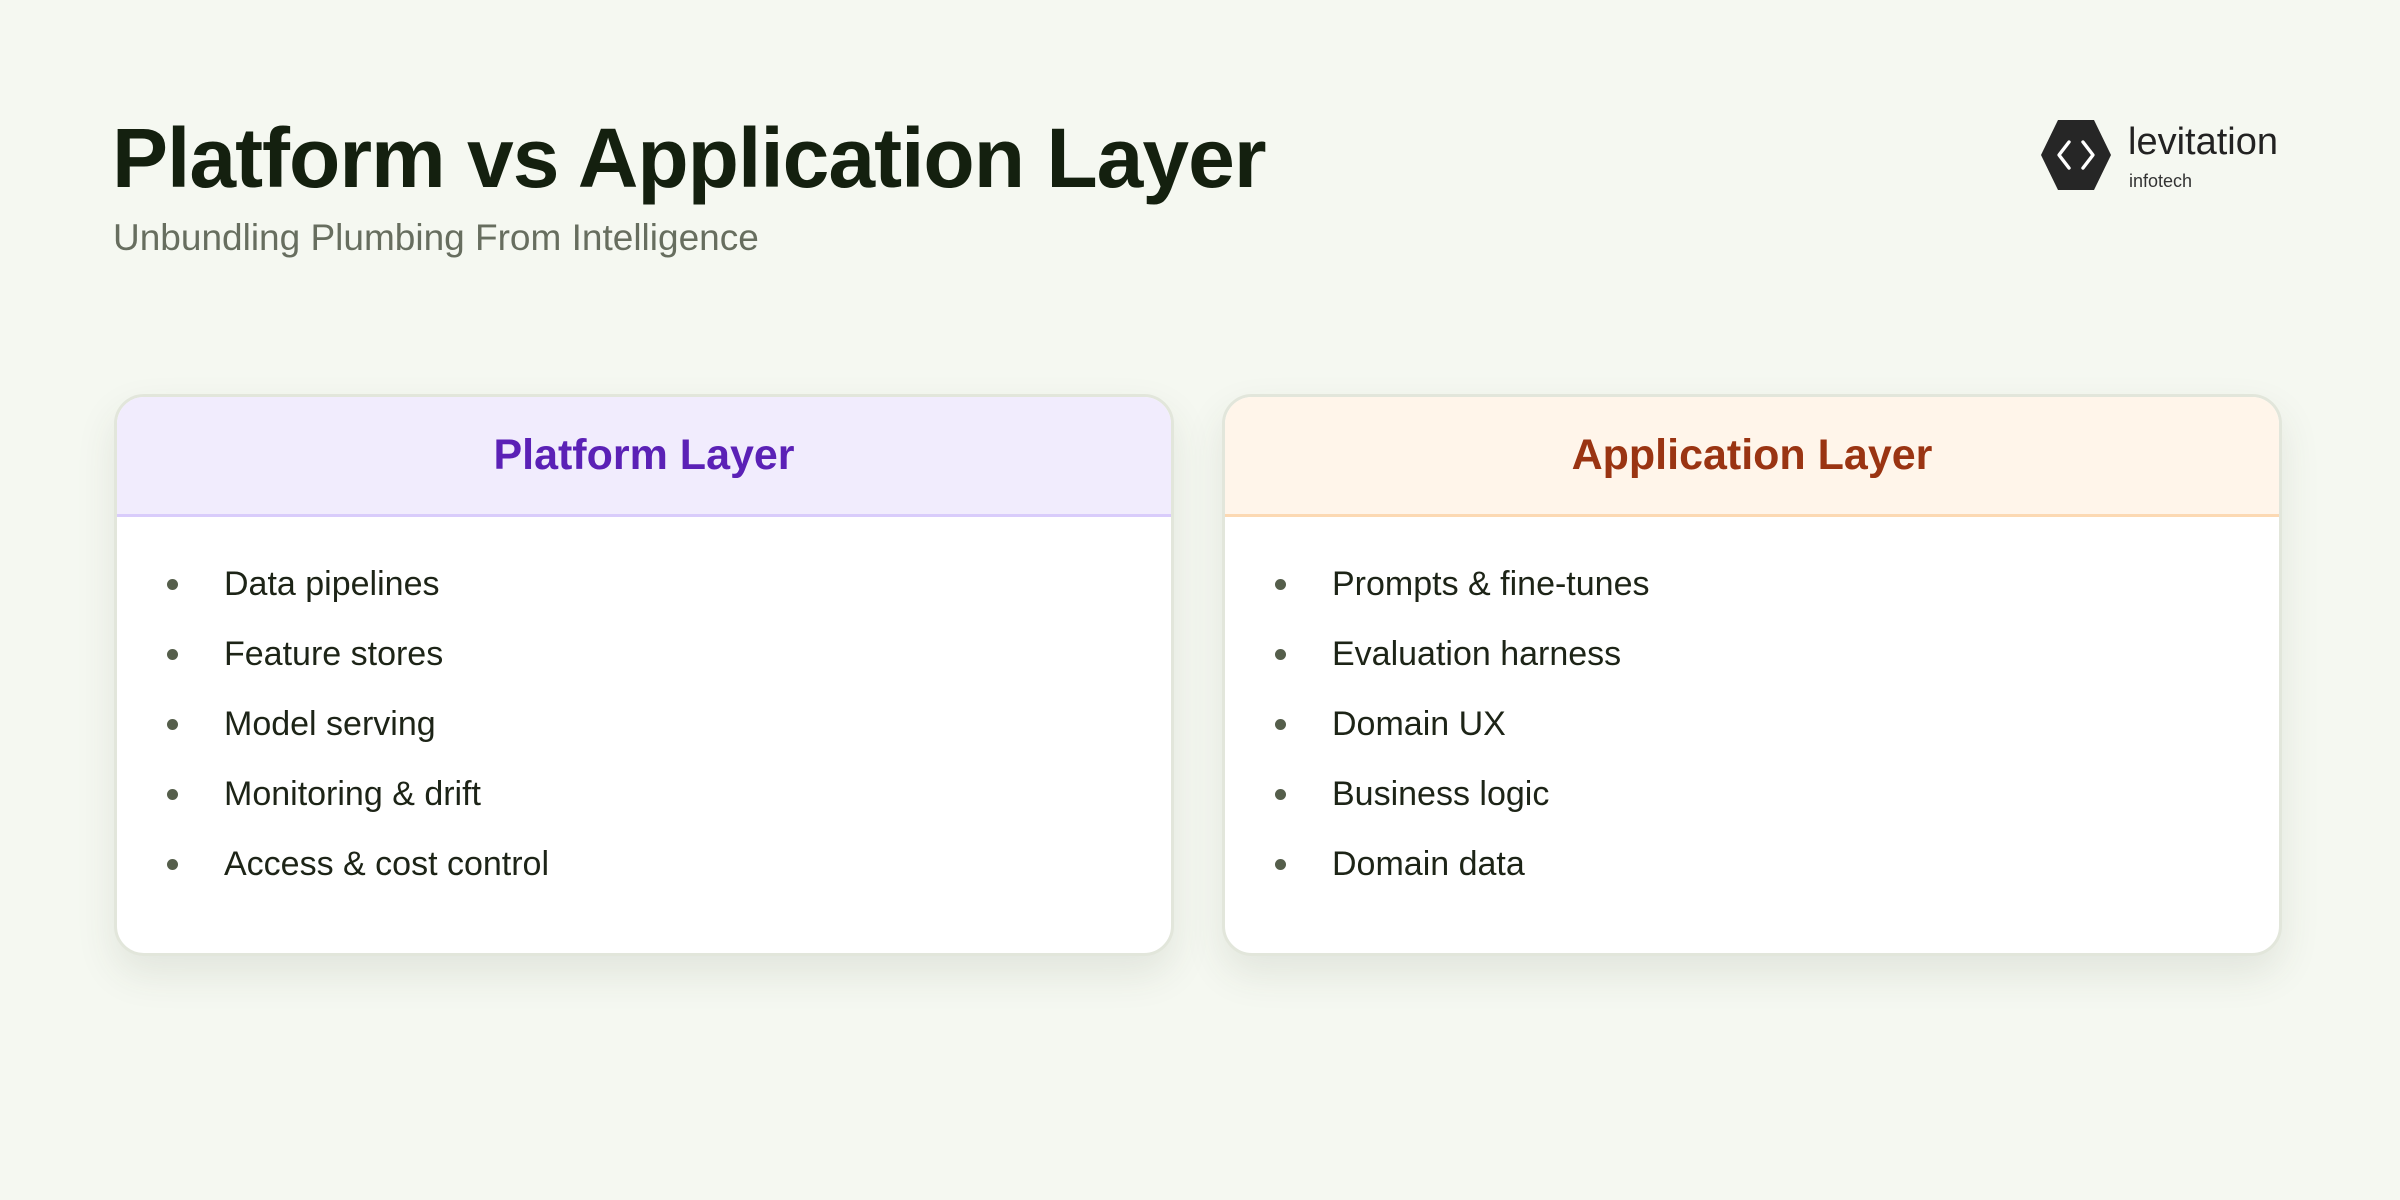 The height and width of the screenshot is (1200, 2400). What do you see at coordinates (1752, 457) in the screenshot?
I see `card-title: Application Layer` at bounding box center [1752, 457].